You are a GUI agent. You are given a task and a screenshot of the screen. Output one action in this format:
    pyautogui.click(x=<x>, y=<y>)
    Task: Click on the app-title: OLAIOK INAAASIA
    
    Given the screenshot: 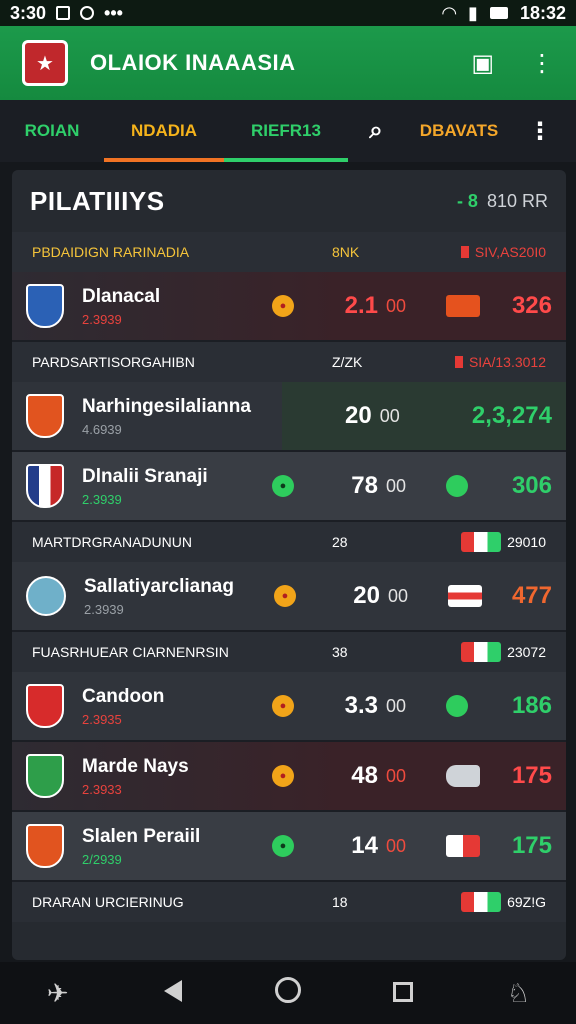 What is the action you would take?
    pyautogui.click(x=193, y=62)
    